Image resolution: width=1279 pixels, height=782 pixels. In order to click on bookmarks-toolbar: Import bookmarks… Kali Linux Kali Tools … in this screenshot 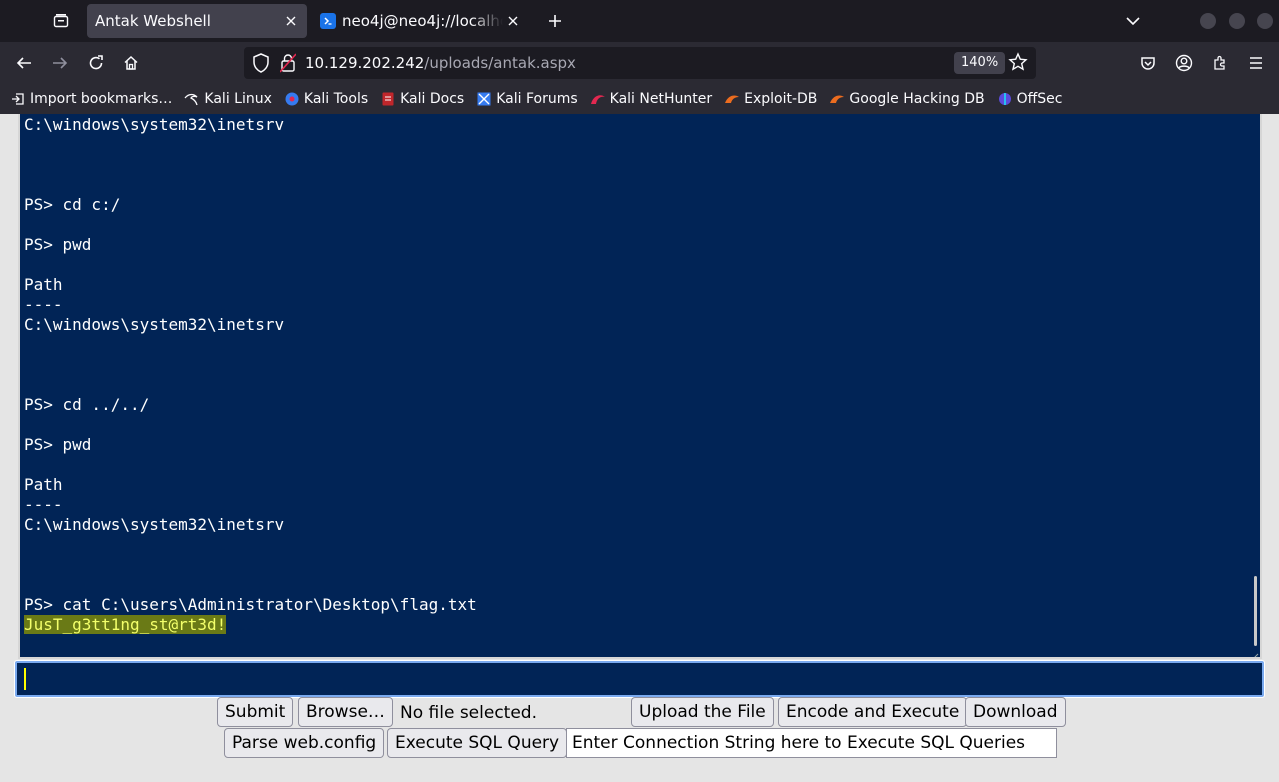, I will do `click(639, 99)`.